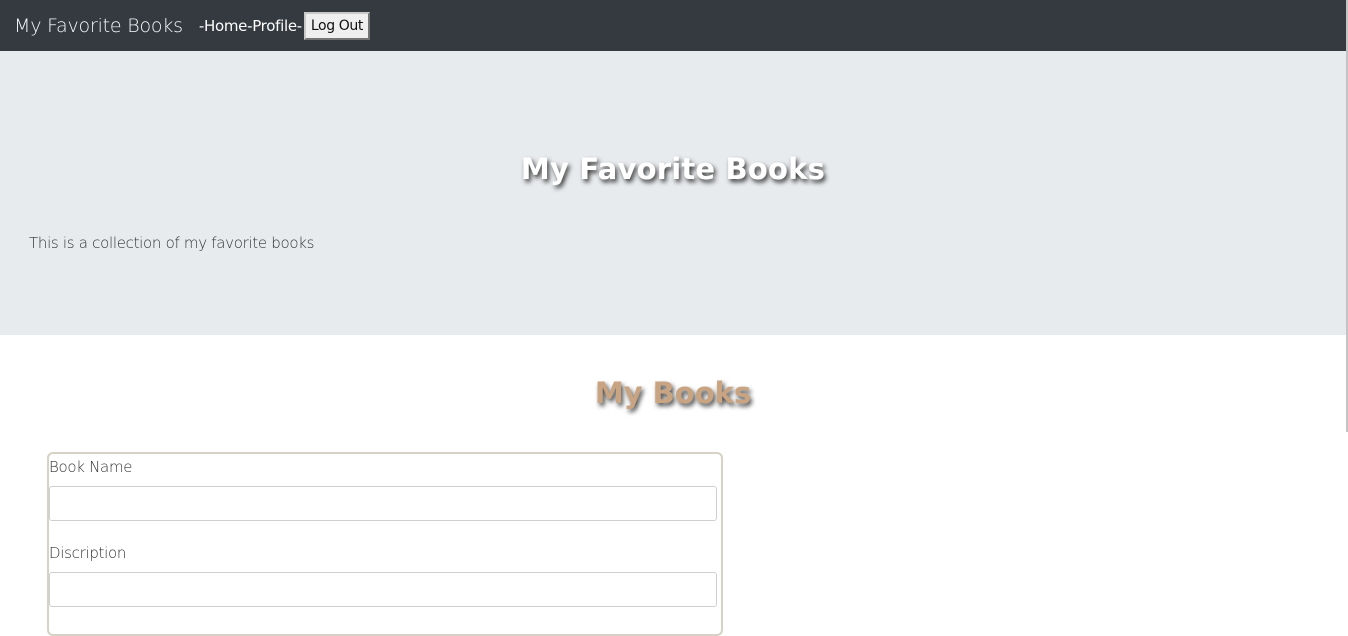 Image resolution: width=1348 pixels, height=636 pixels. What do you see at coordinates (98, 26) in the screenshot?
I see `brand-link: My Favorite Books` at bounding box center [98, 26].